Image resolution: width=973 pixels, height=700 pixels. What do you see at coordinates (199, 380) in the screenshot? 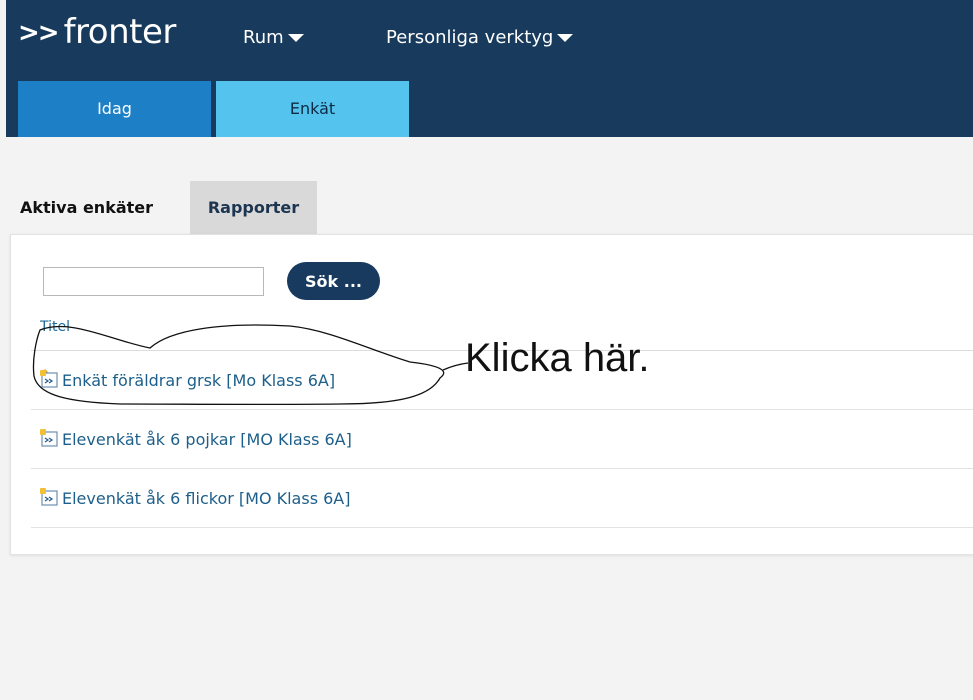
I see `survey-title: Enkät föräldrar grsk [Mo Klass 6A]` at bounding box center [199, 380].